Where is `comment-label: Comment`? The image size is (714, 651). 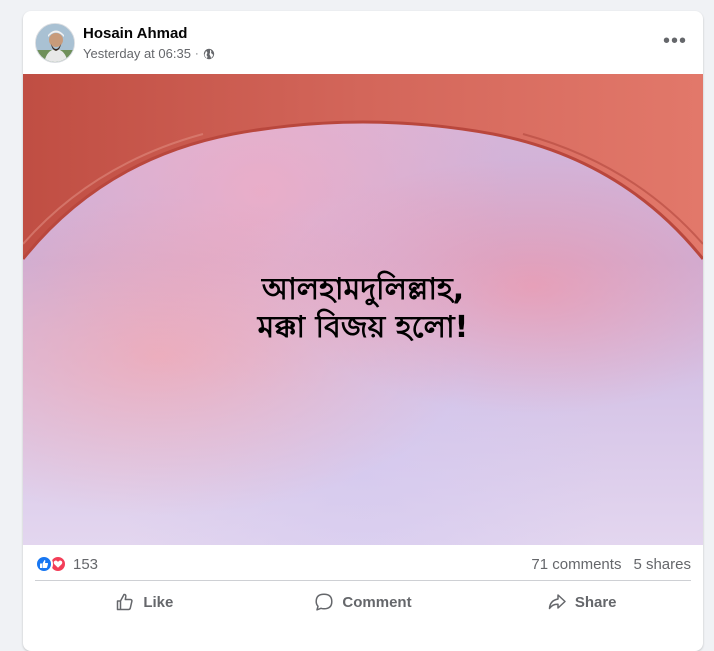 comment-label: Comment is located at coordinates (377, 602).